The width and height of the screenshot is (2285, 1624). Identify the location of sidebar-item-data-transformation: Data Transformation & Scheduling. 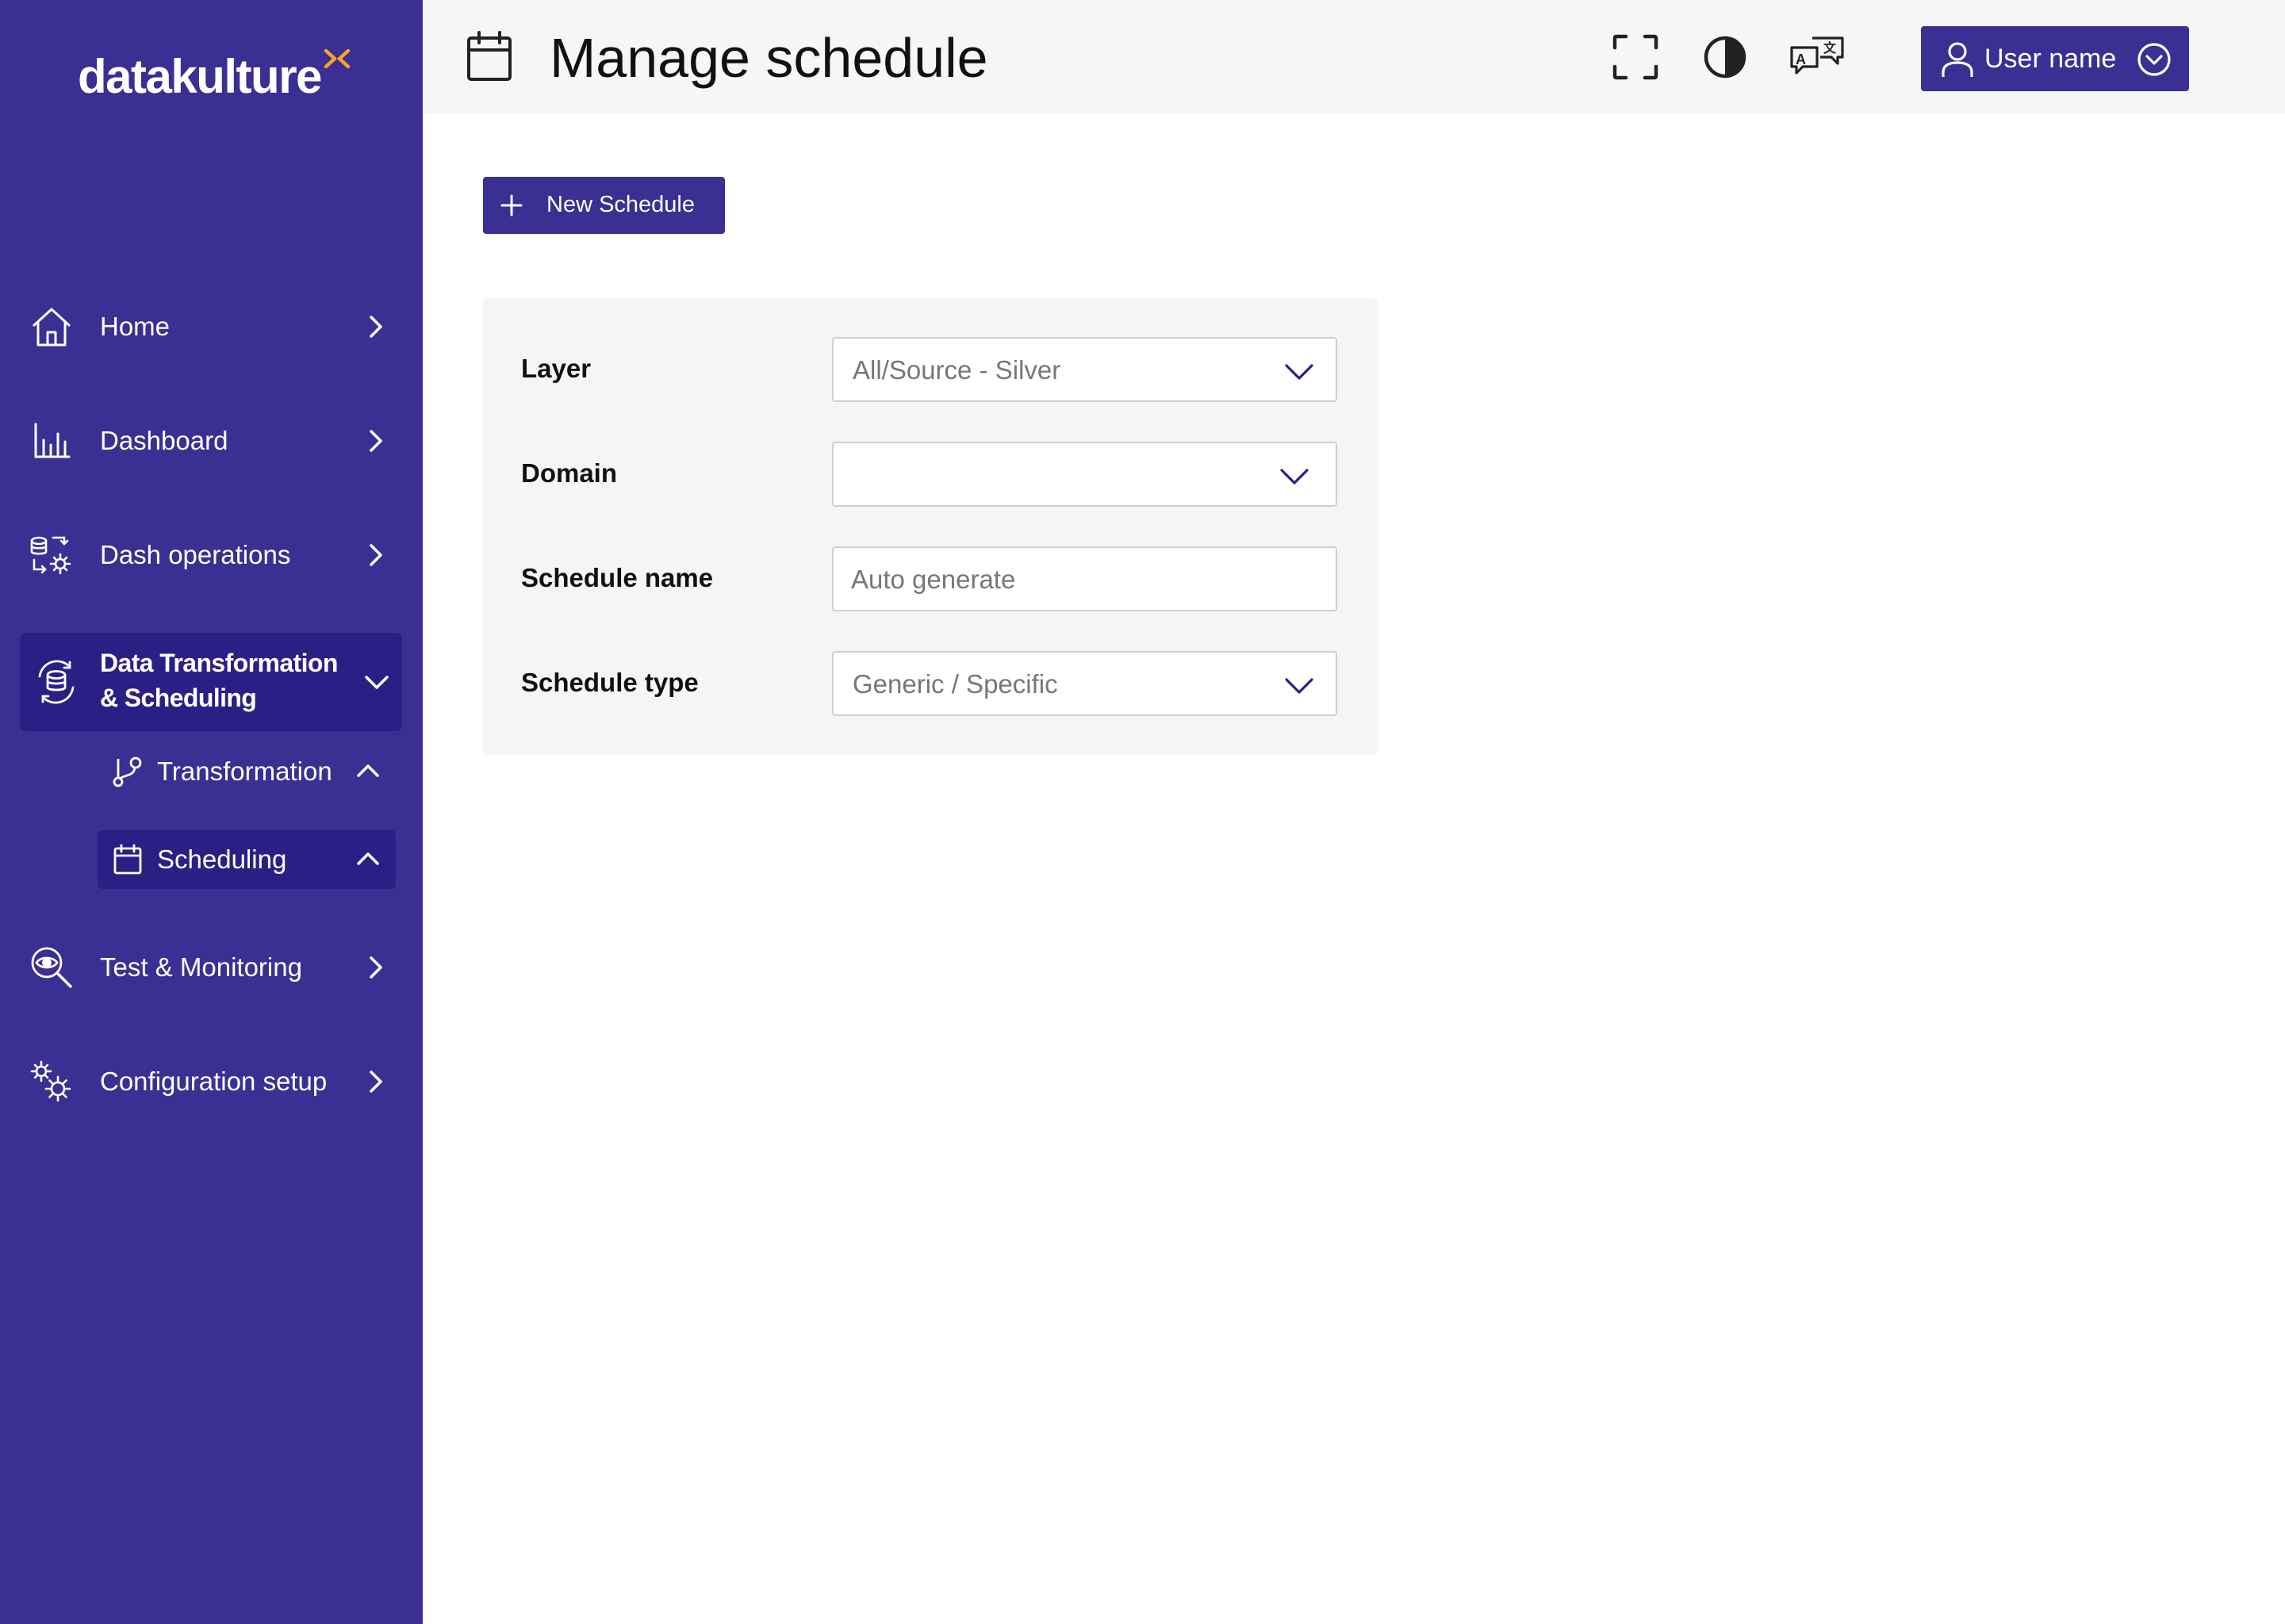
(211, 682).